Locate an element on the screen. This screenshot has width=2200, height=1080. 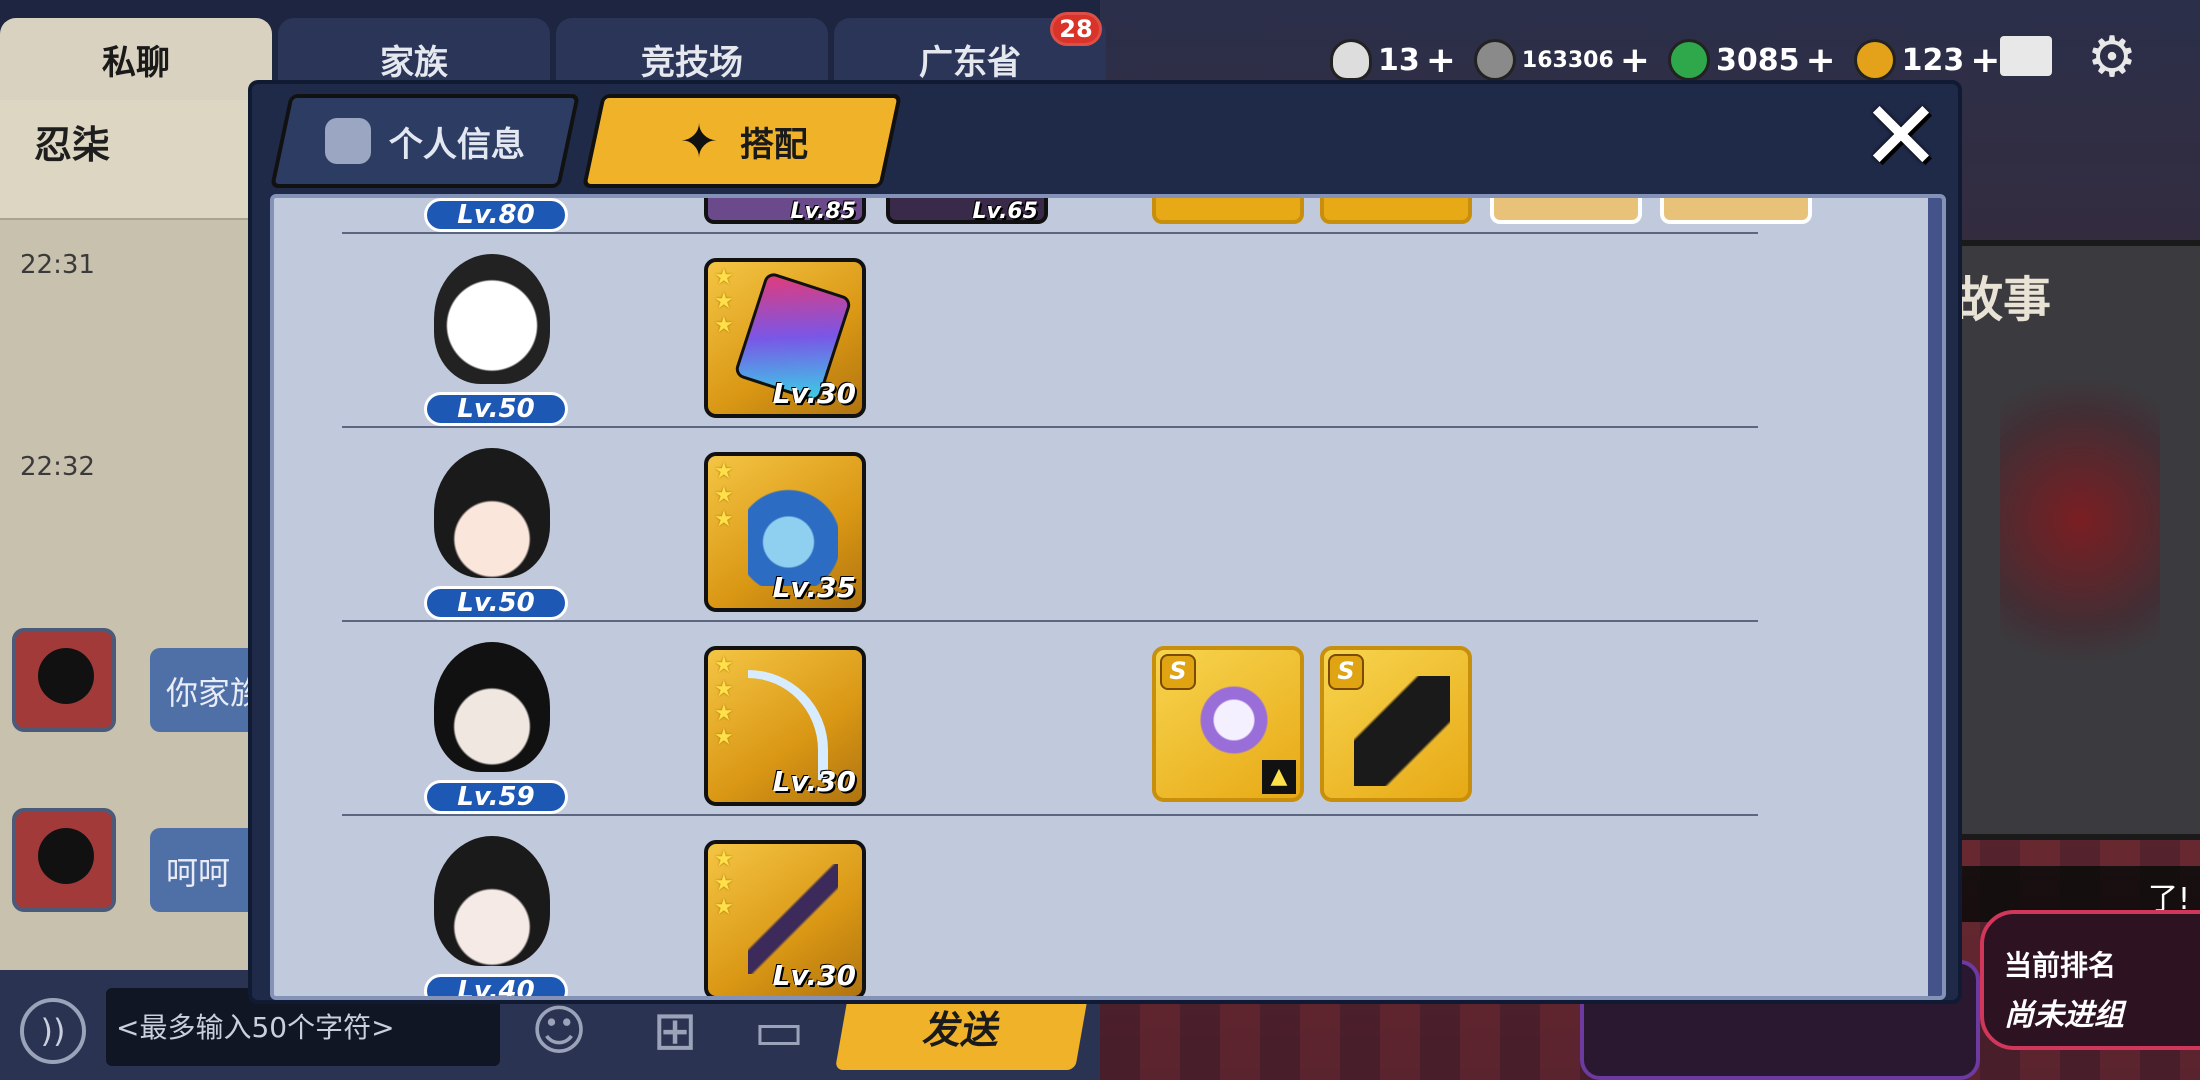
weapon-level: Lv.85 is located at coordinates (823, 211).